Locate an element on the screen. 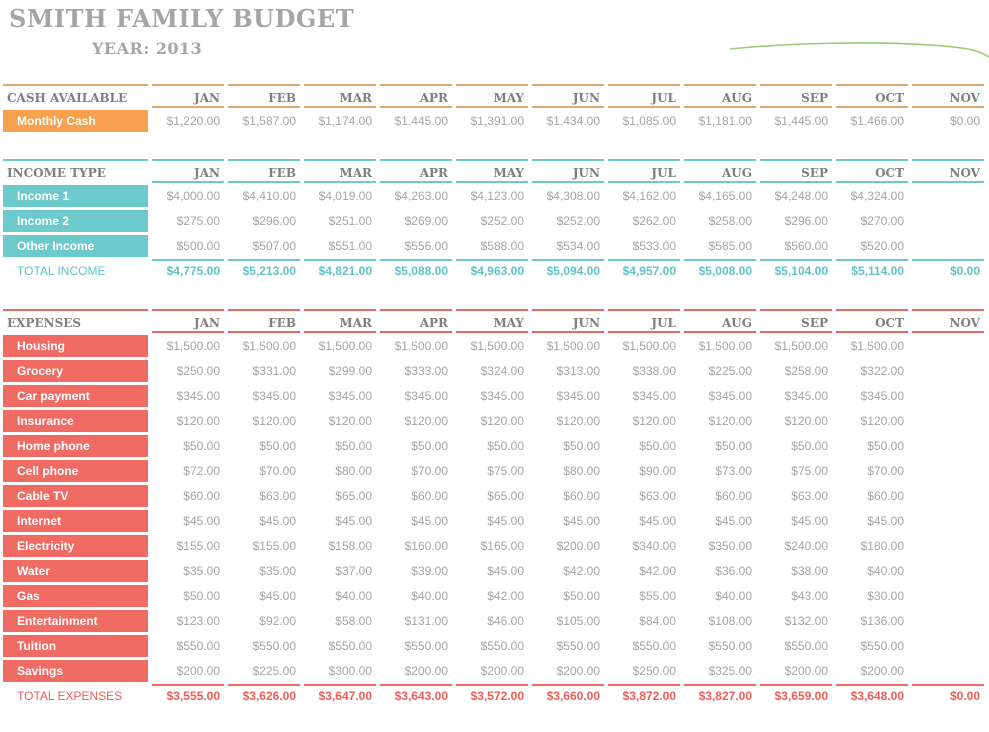 Image resolution: width=989 pixels, height=732 pixels. value-cell: $38.00 is located at coordinates (796, 571).